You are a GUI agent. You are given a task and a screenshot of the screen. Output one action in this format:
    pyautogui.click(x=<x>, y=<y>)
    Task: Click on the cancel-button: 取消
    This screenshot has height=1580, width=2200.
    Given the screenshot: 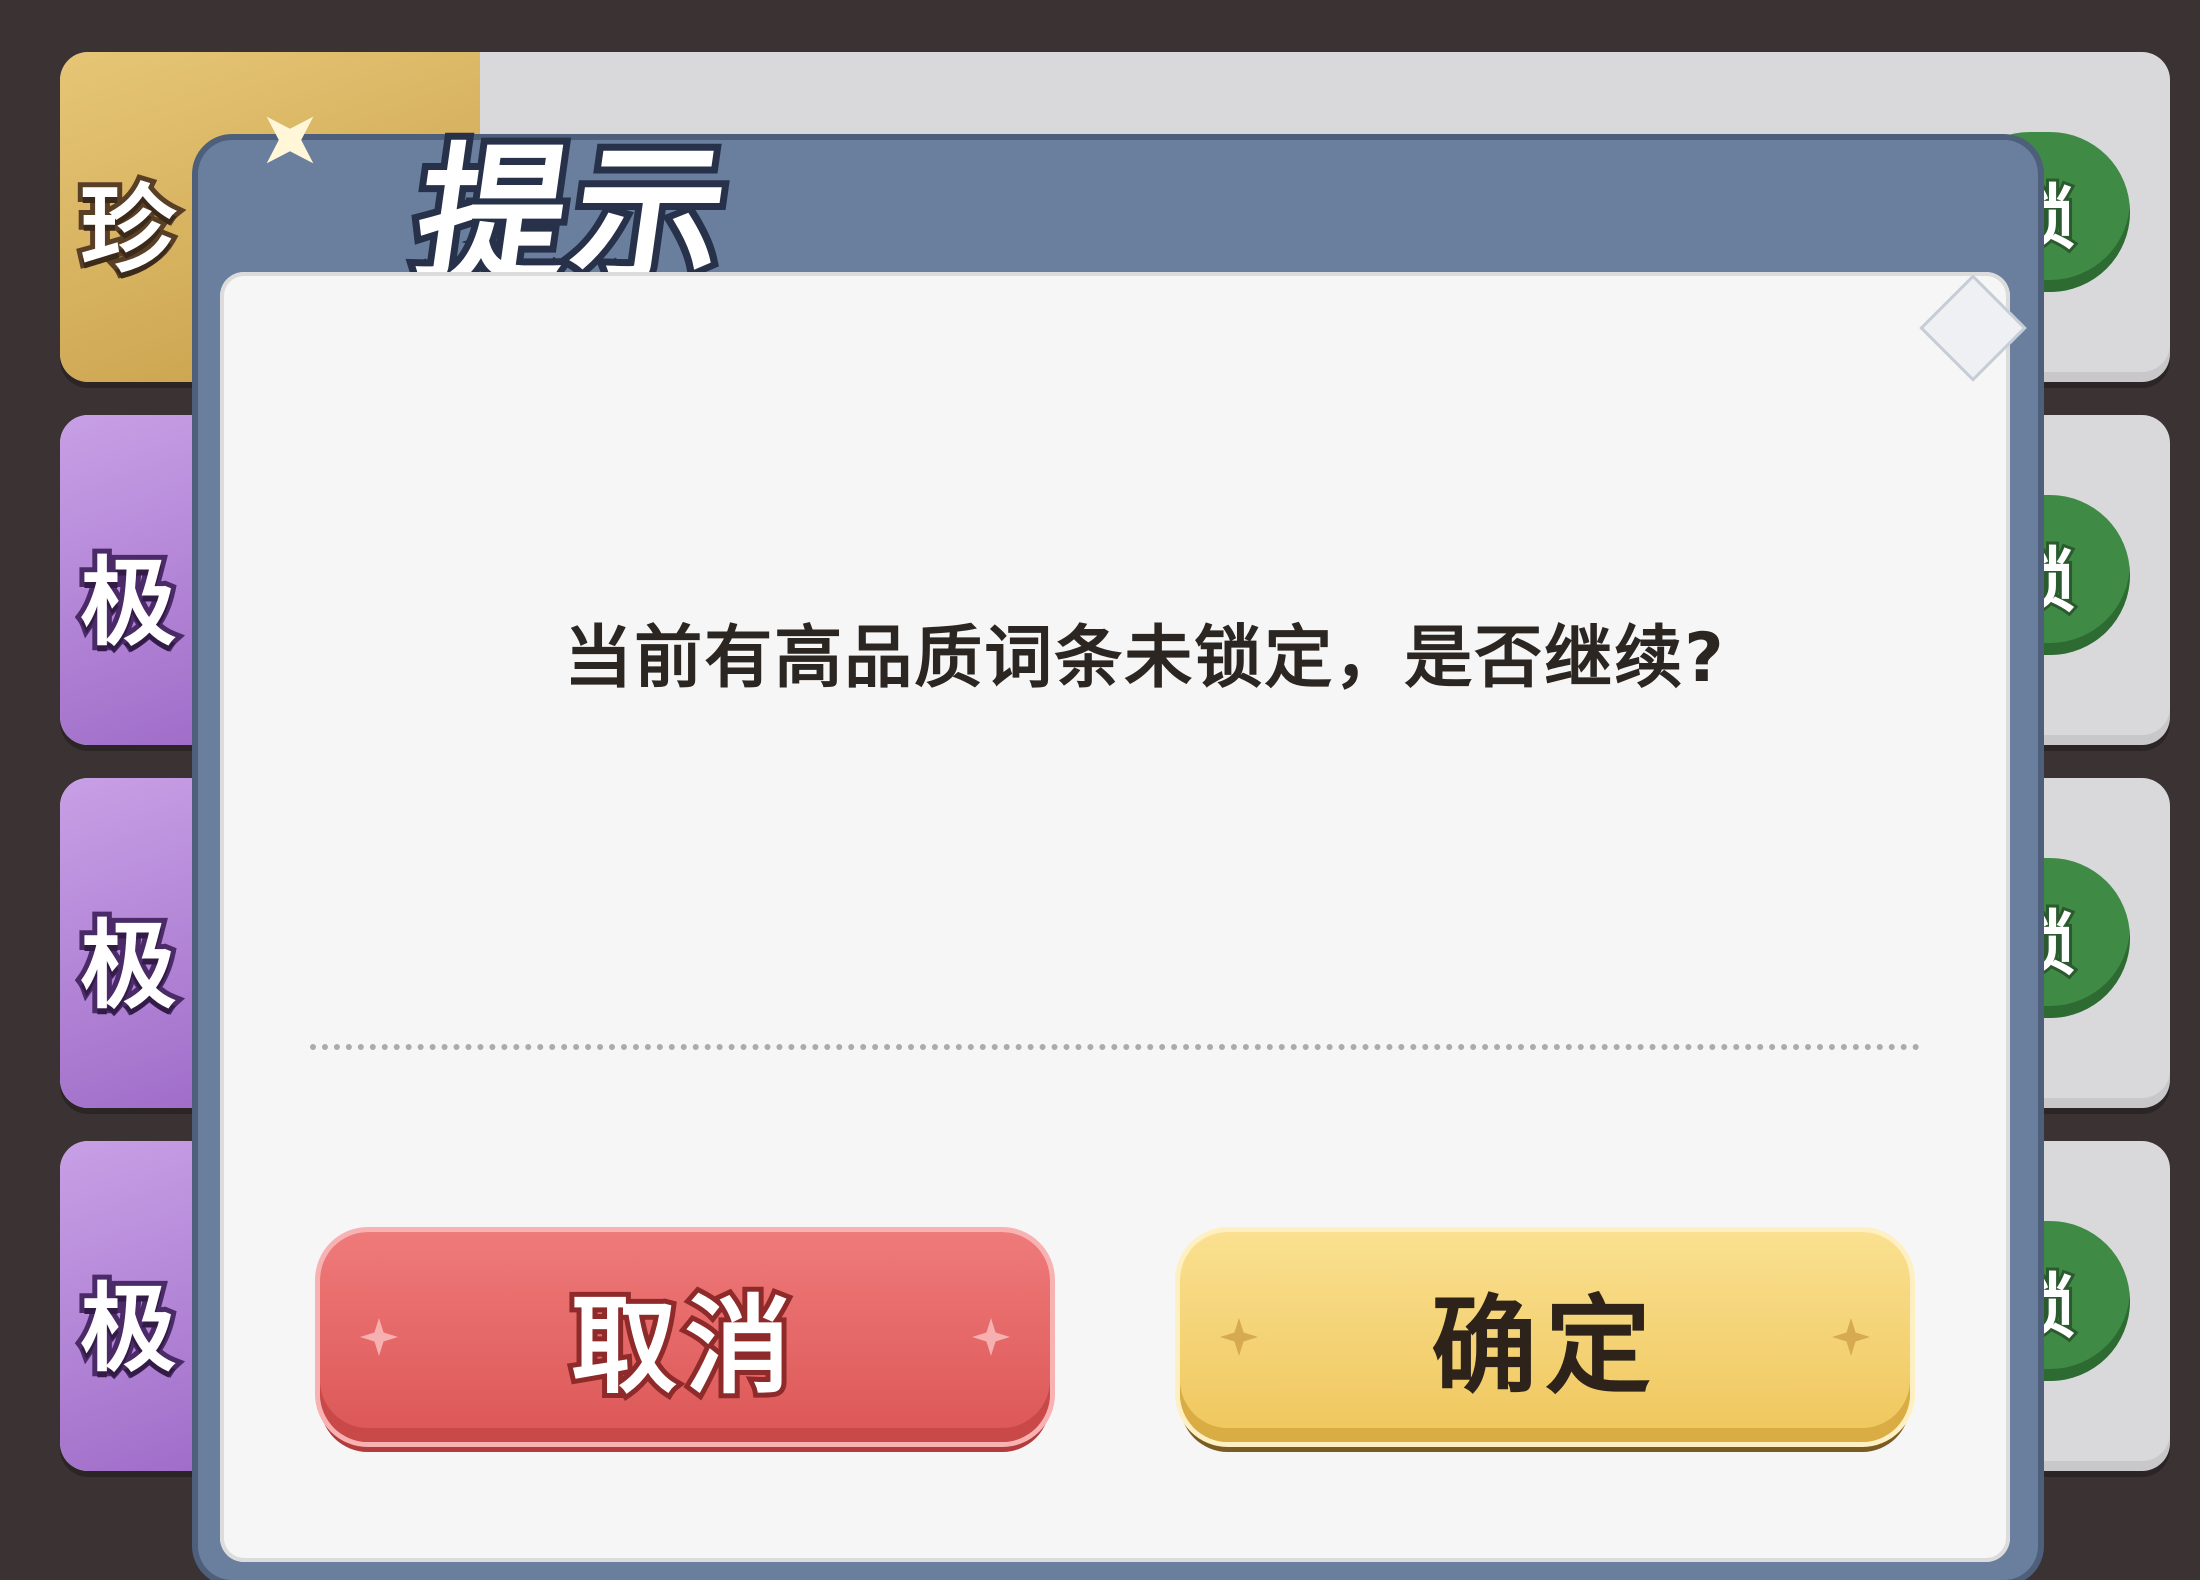 What is the action you would take?
    pyautogui.click(x=685, y=1337)
    